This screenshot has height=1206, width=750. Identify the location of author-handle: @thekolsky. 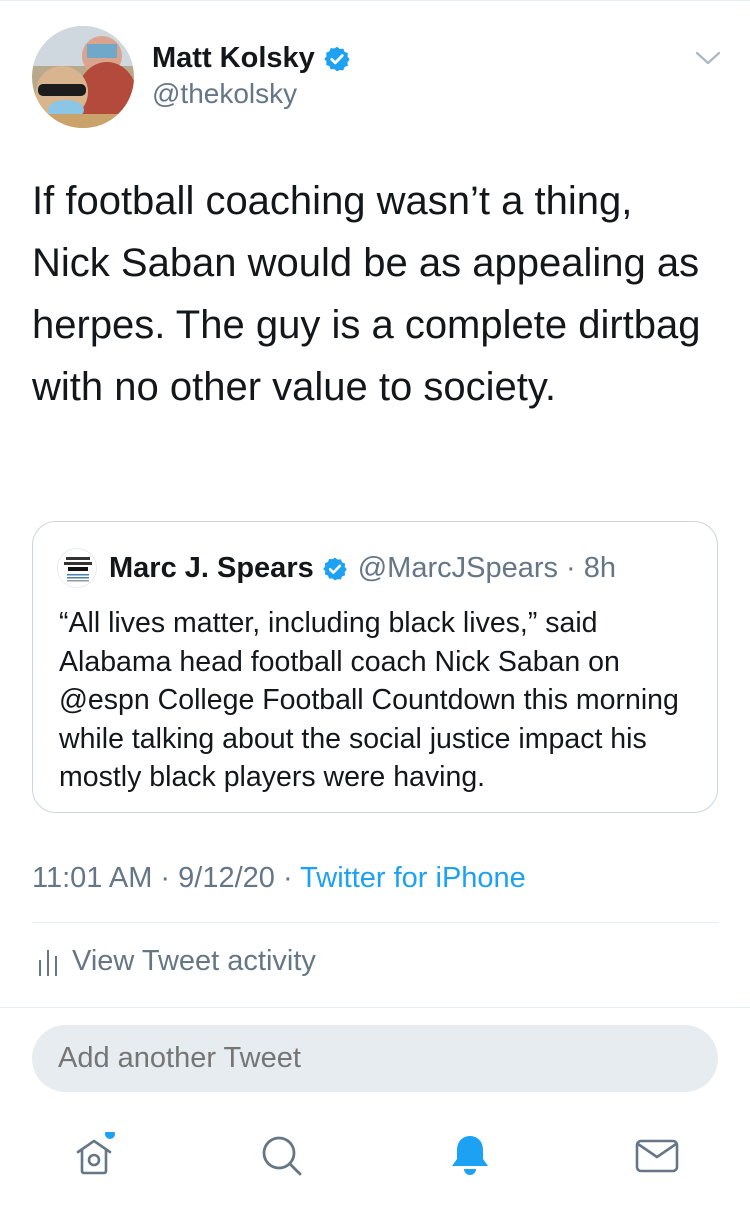
(224, 94).